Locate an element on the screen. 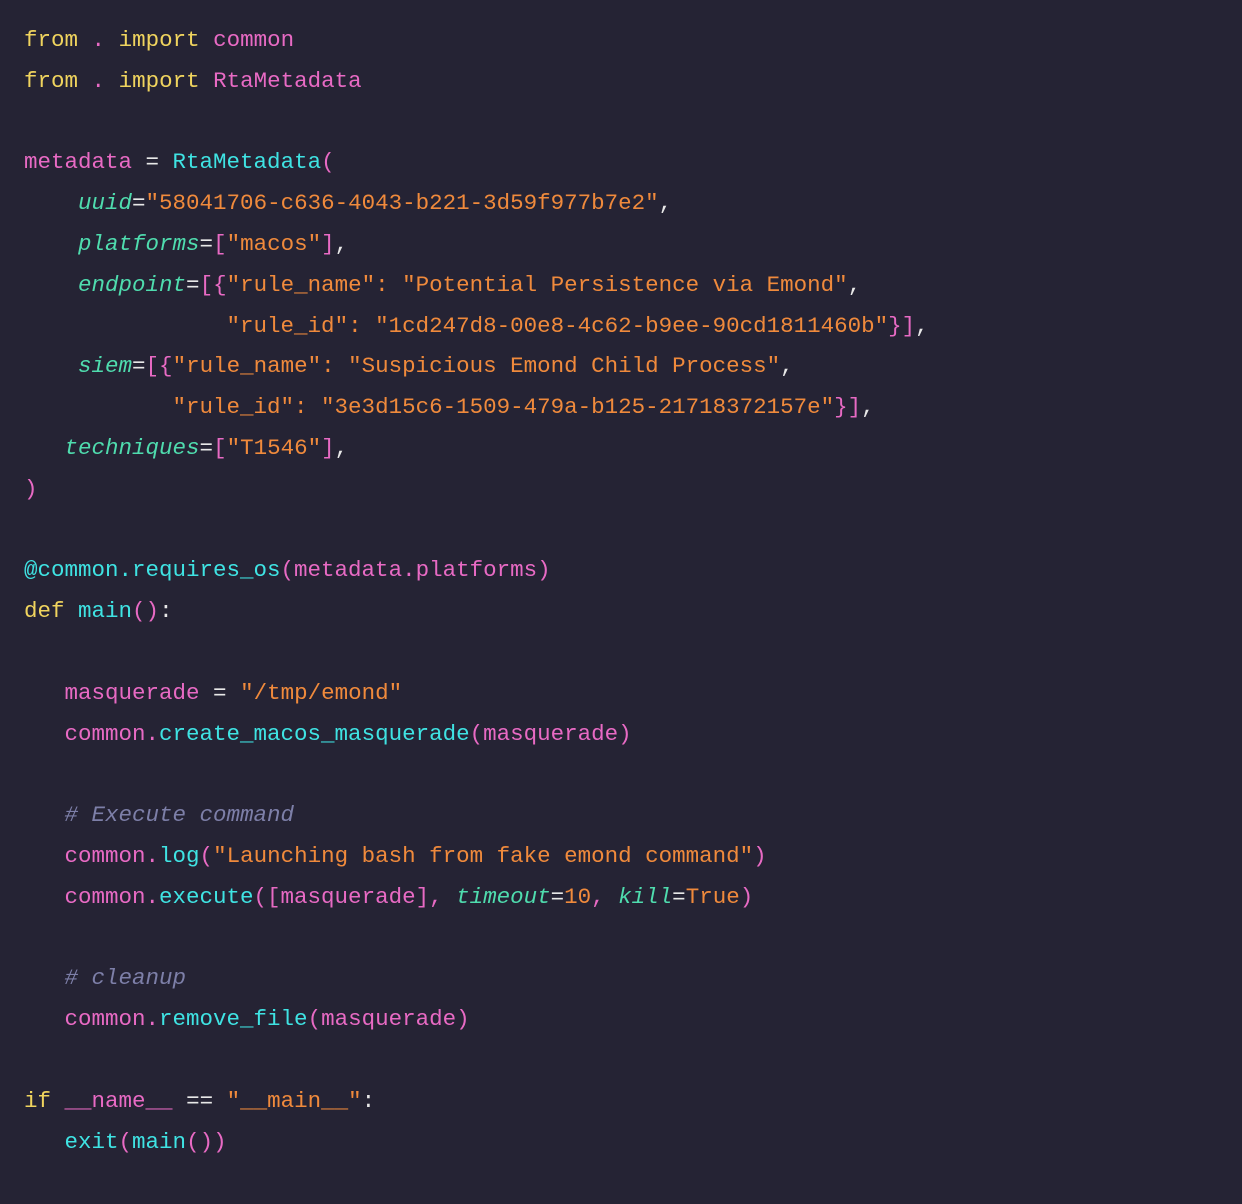 The image size is (1242, 1204). function-token: execute is located at coordinates (206, 896).